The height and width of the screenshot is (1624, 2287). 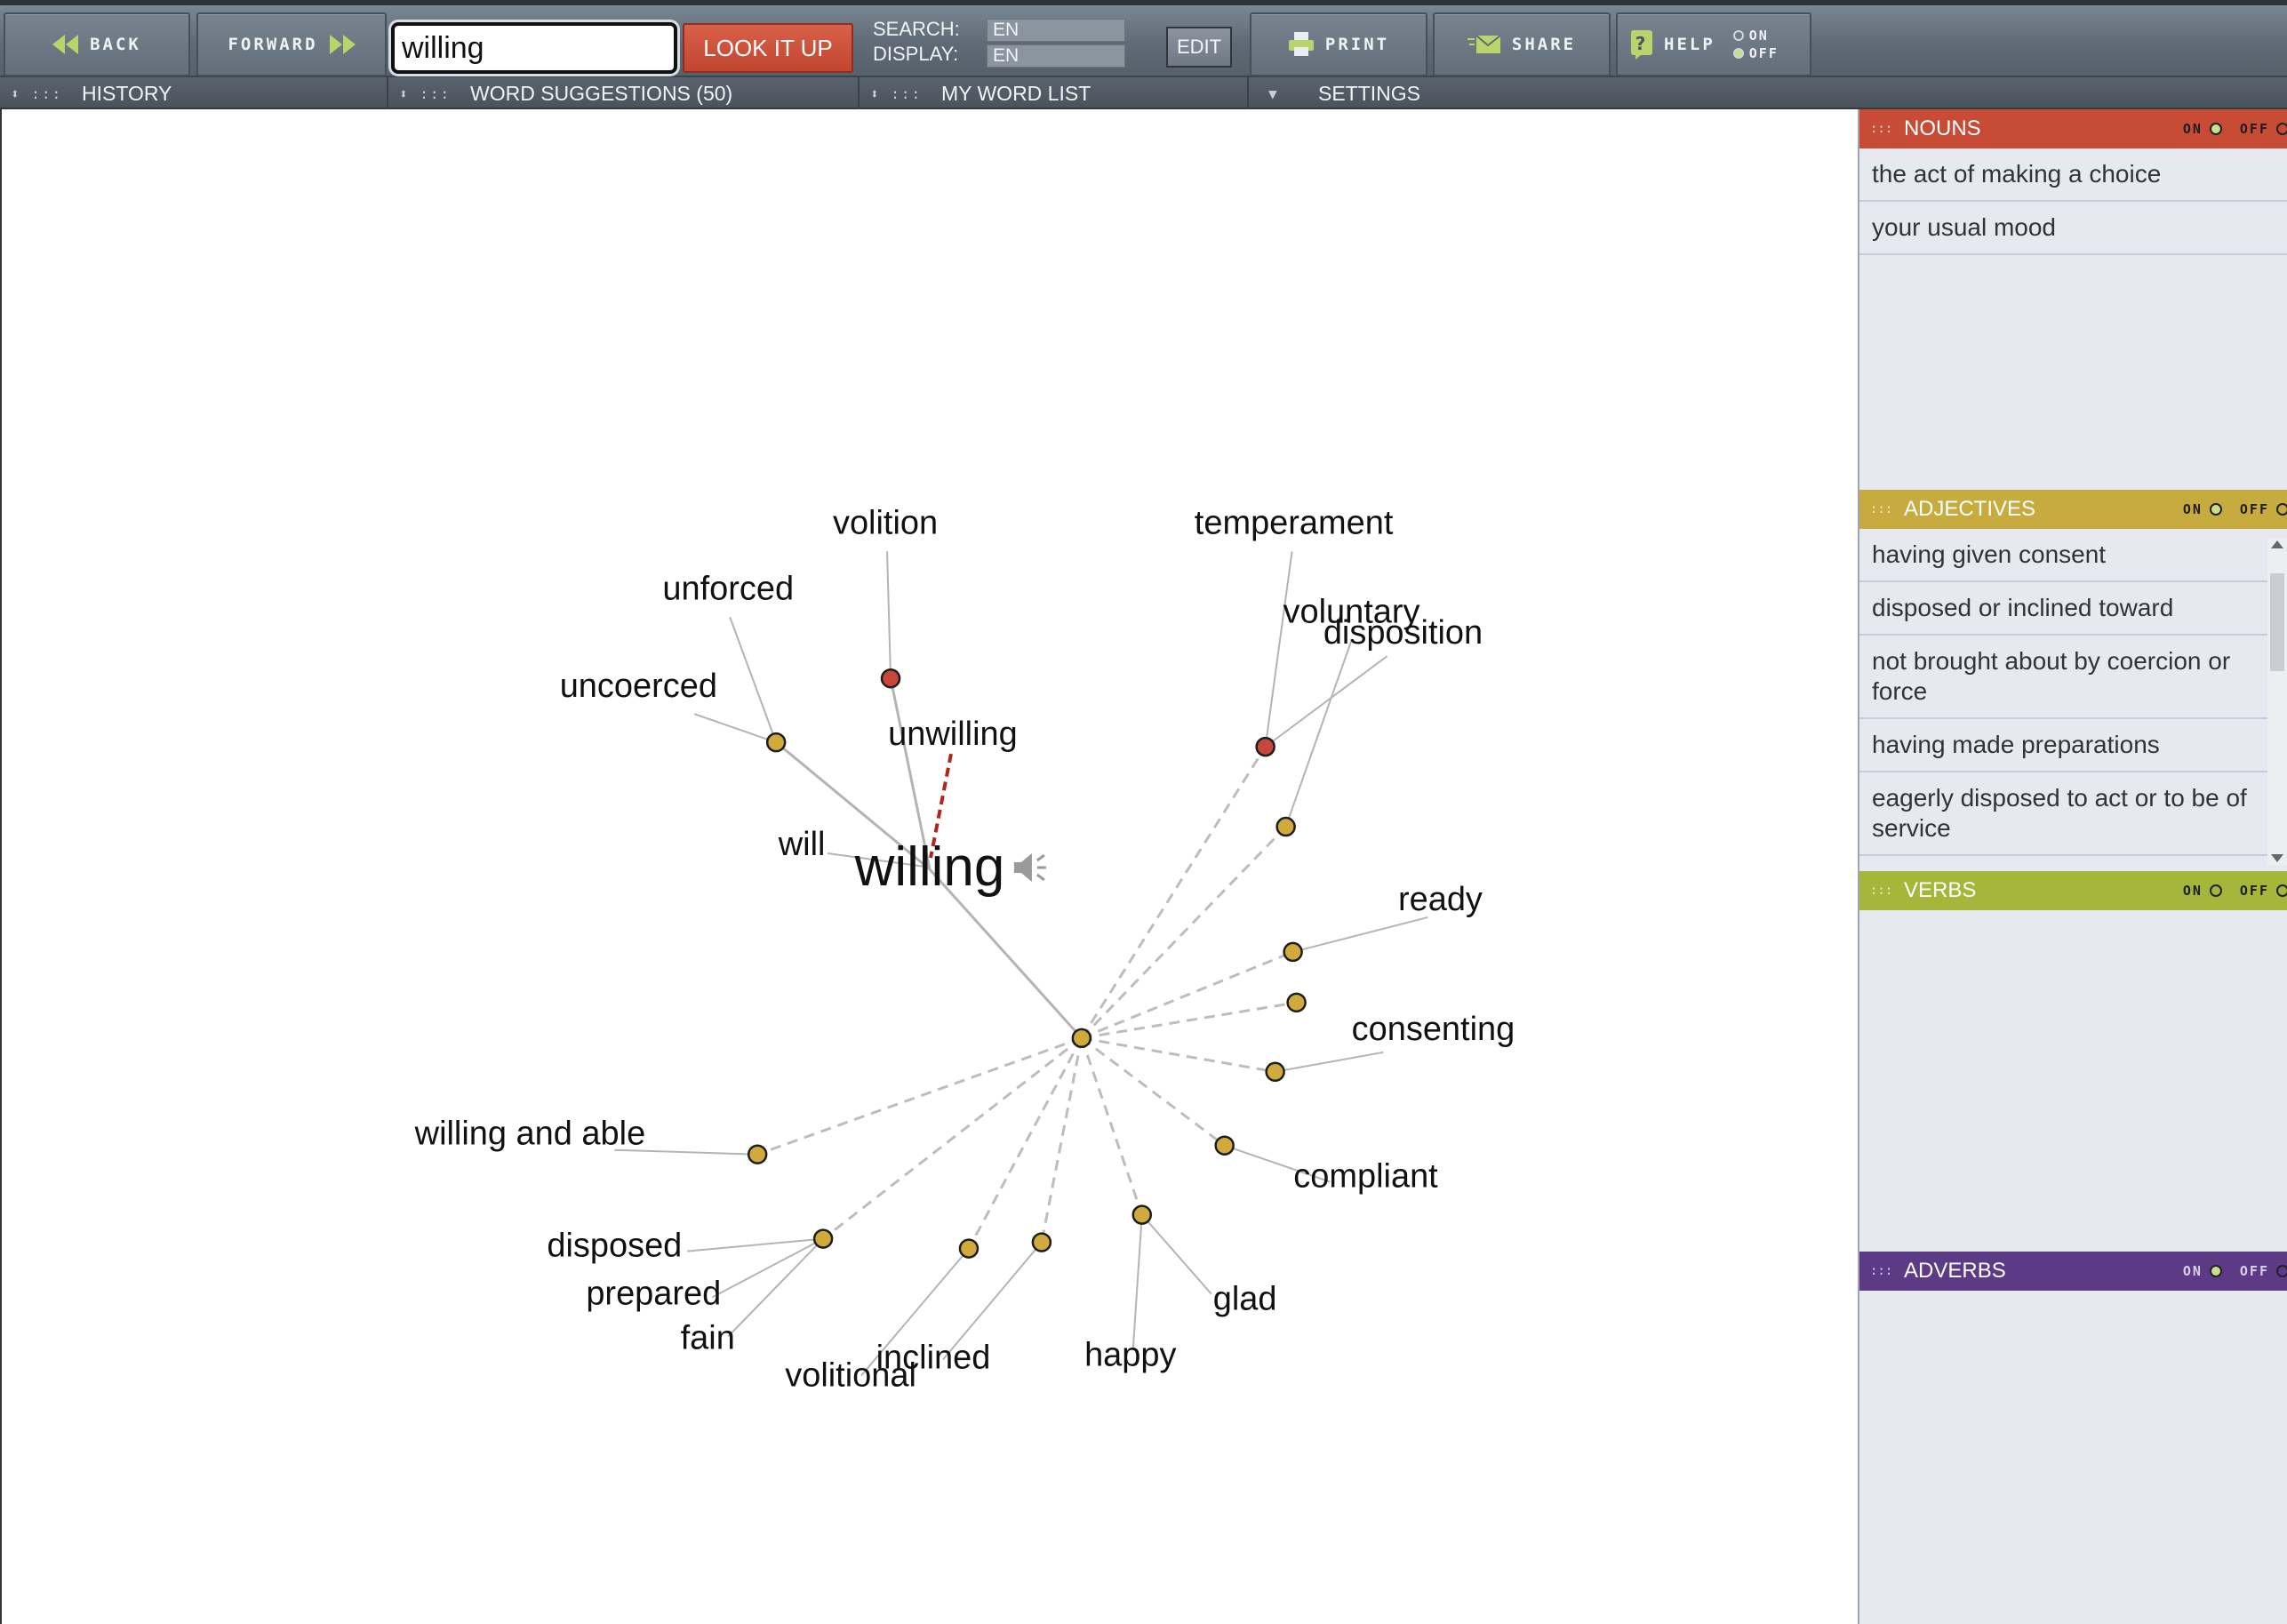 I want to click on adjective-definition-item: not brought about by coercion or force, so click(x=2063, y=677).